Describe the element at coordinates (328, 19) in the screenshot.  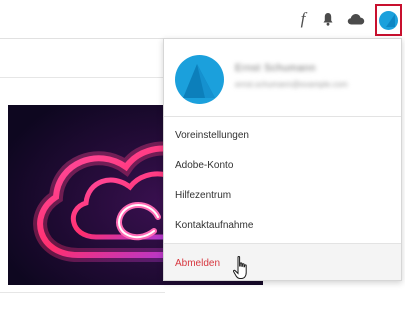
I see `bell-icon` at that location.